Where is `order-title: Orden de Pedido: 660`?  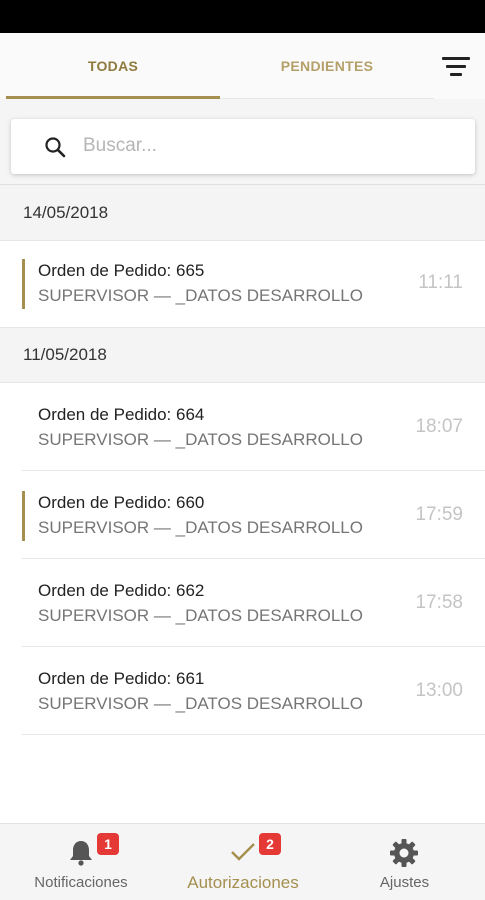 order-title: Orden de Pedido: 660 is located at coordinates (121, 502).